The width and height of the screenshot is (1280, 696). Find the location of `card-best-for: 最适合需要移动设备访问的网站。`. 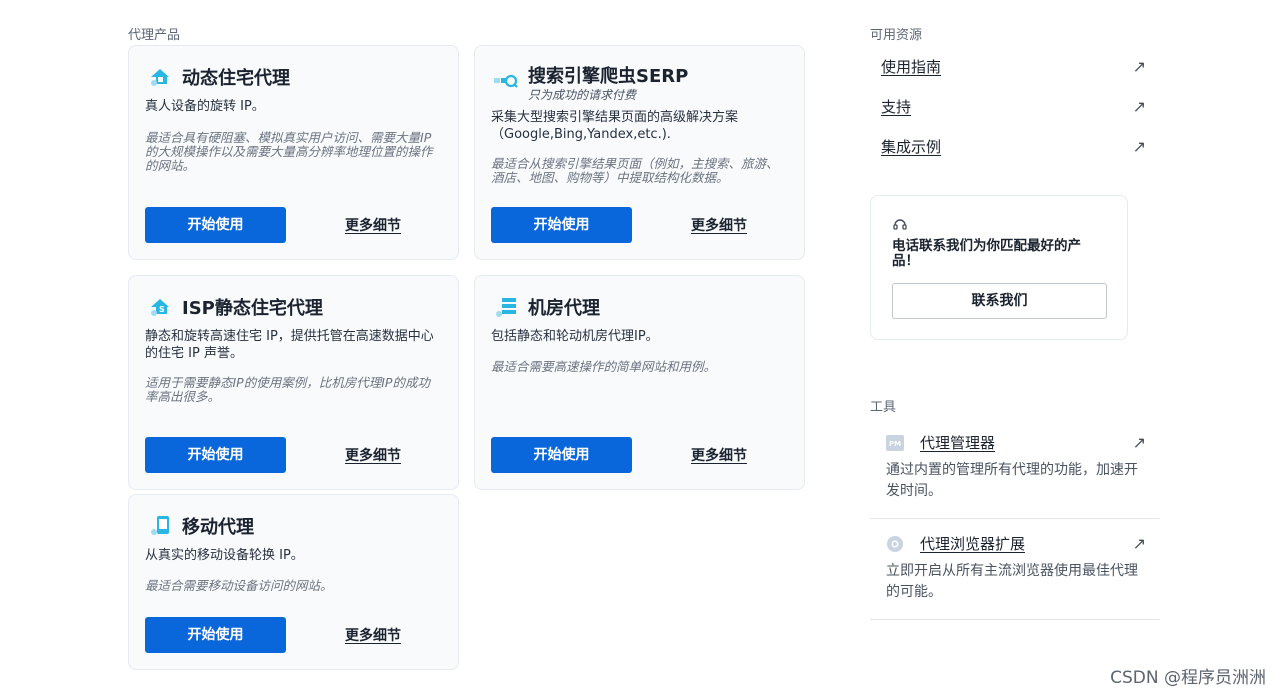

card-best-for: 最适合需要移动设备访问的网站。 is located at coordinates (239, 585).